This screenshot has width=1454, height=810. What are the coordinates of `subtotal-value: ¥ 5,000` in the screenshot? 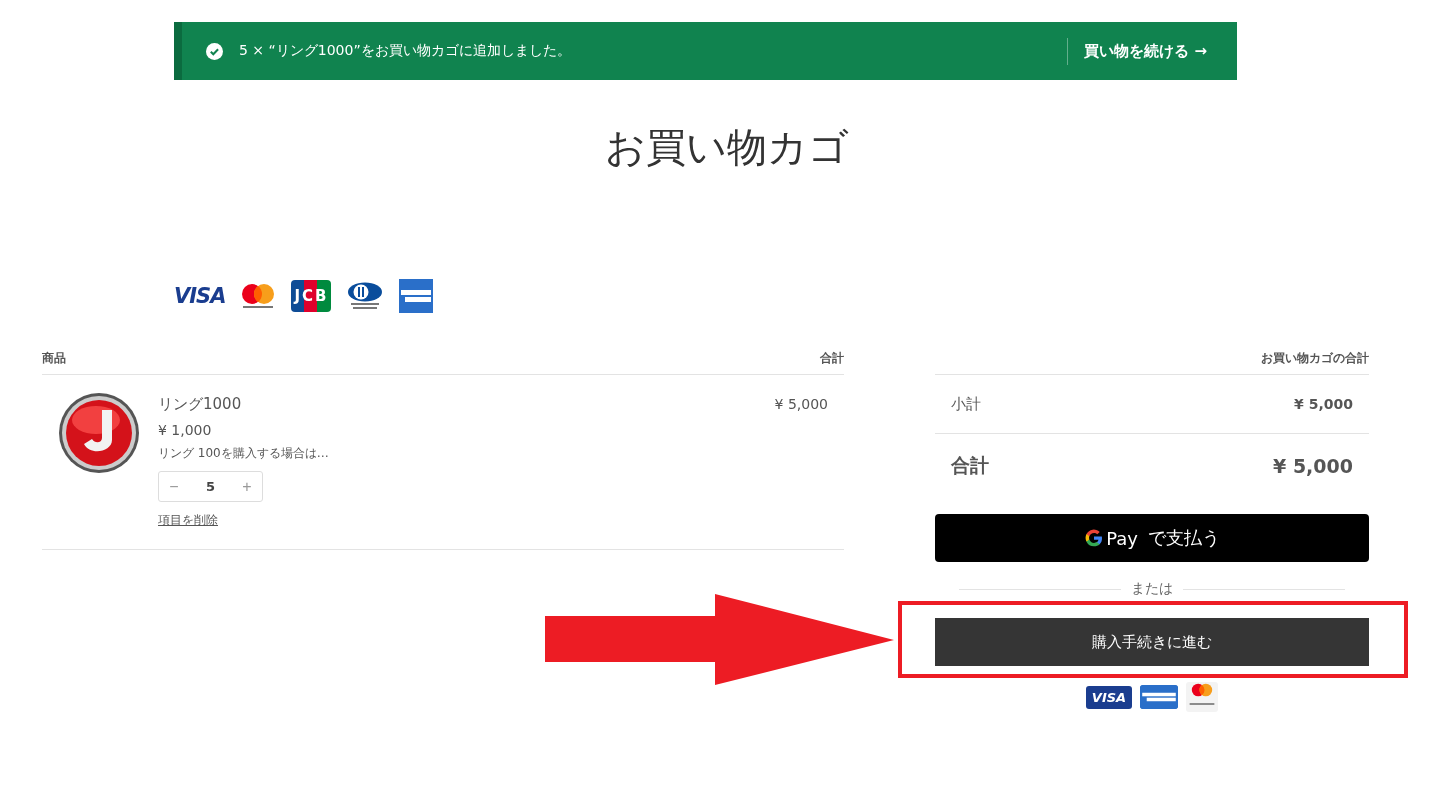 It's located at (1323, 404).